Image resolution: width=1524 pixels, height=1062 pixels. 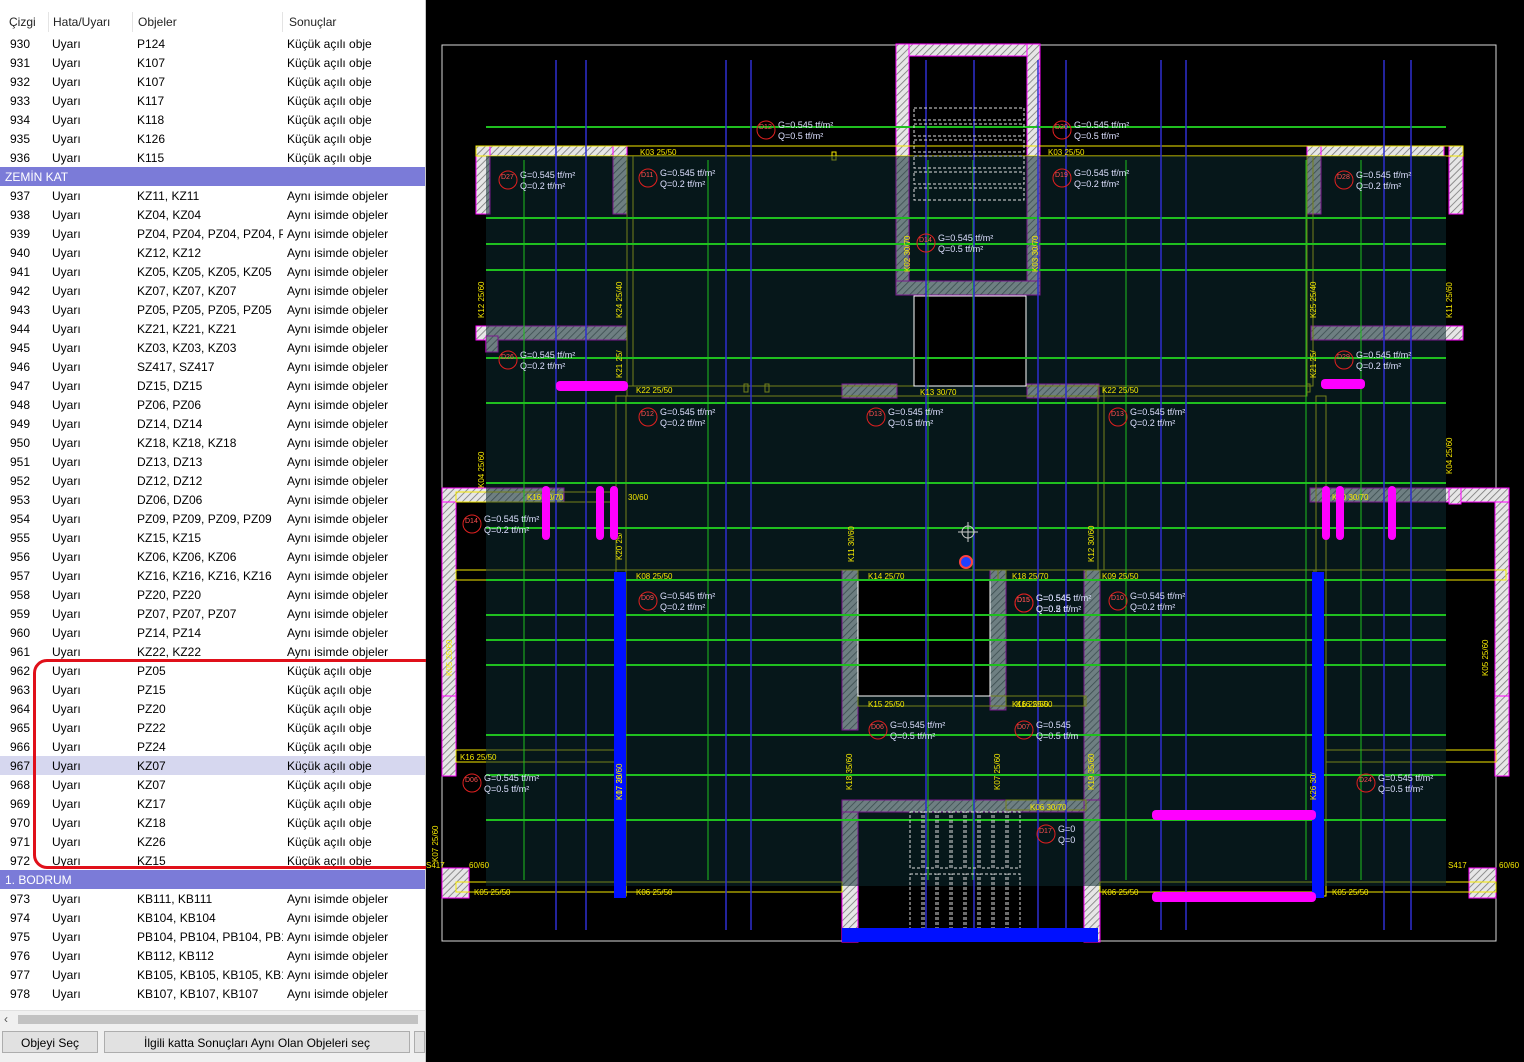 I want to click on table-row: 937 Uyarı KZ11, KZ11 Aynı isimde objeler, so click(x=212, y=195).